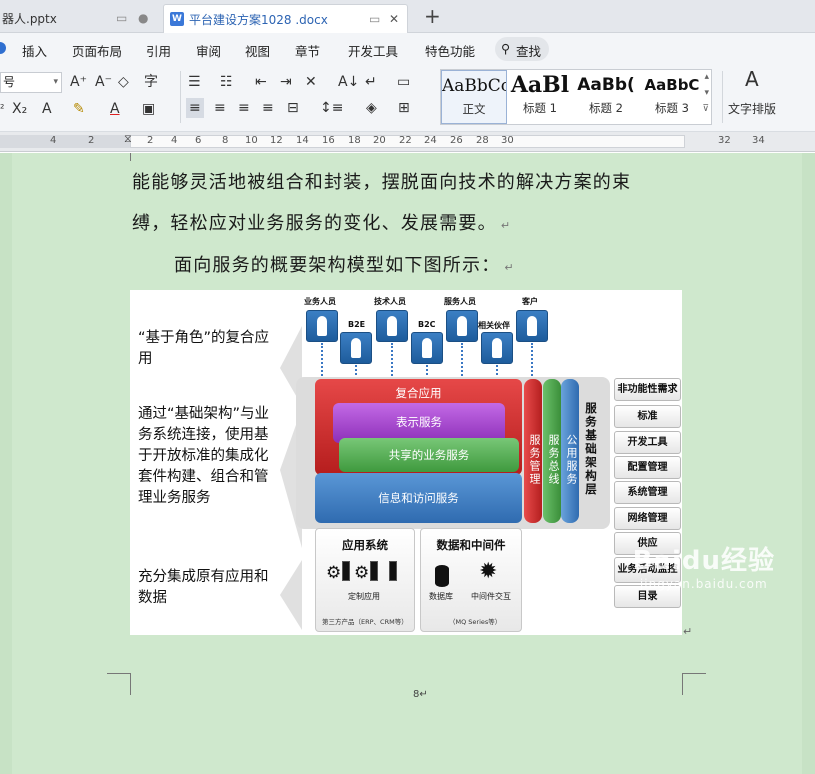 Image resolution: width=815 pixels, height=774 pixels. What do you see at coordinates (293, 108) in the screenshot?
I see `distribute-icon: ⊟` at bounding box center [293, 108].